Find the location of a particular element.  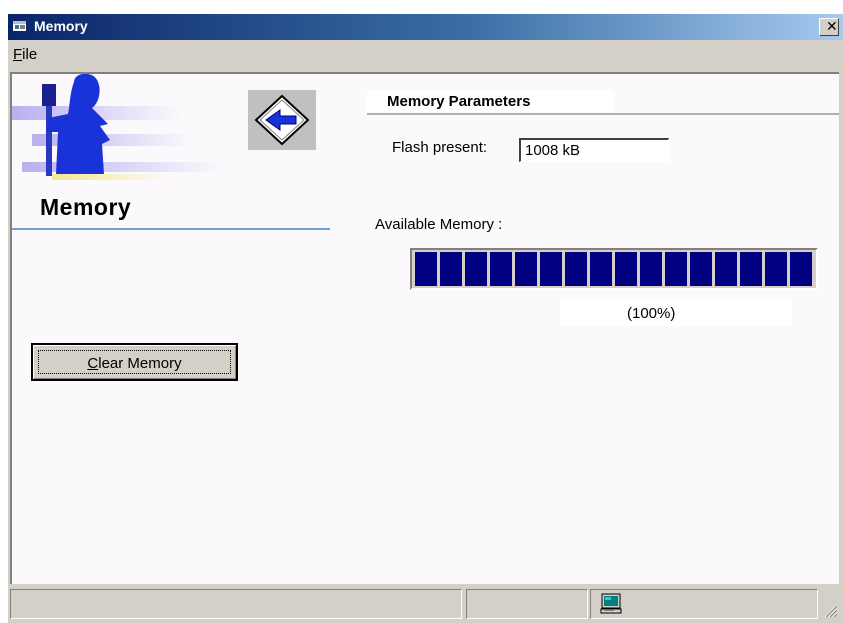

progress-fill is located at coordinates (615, 269).